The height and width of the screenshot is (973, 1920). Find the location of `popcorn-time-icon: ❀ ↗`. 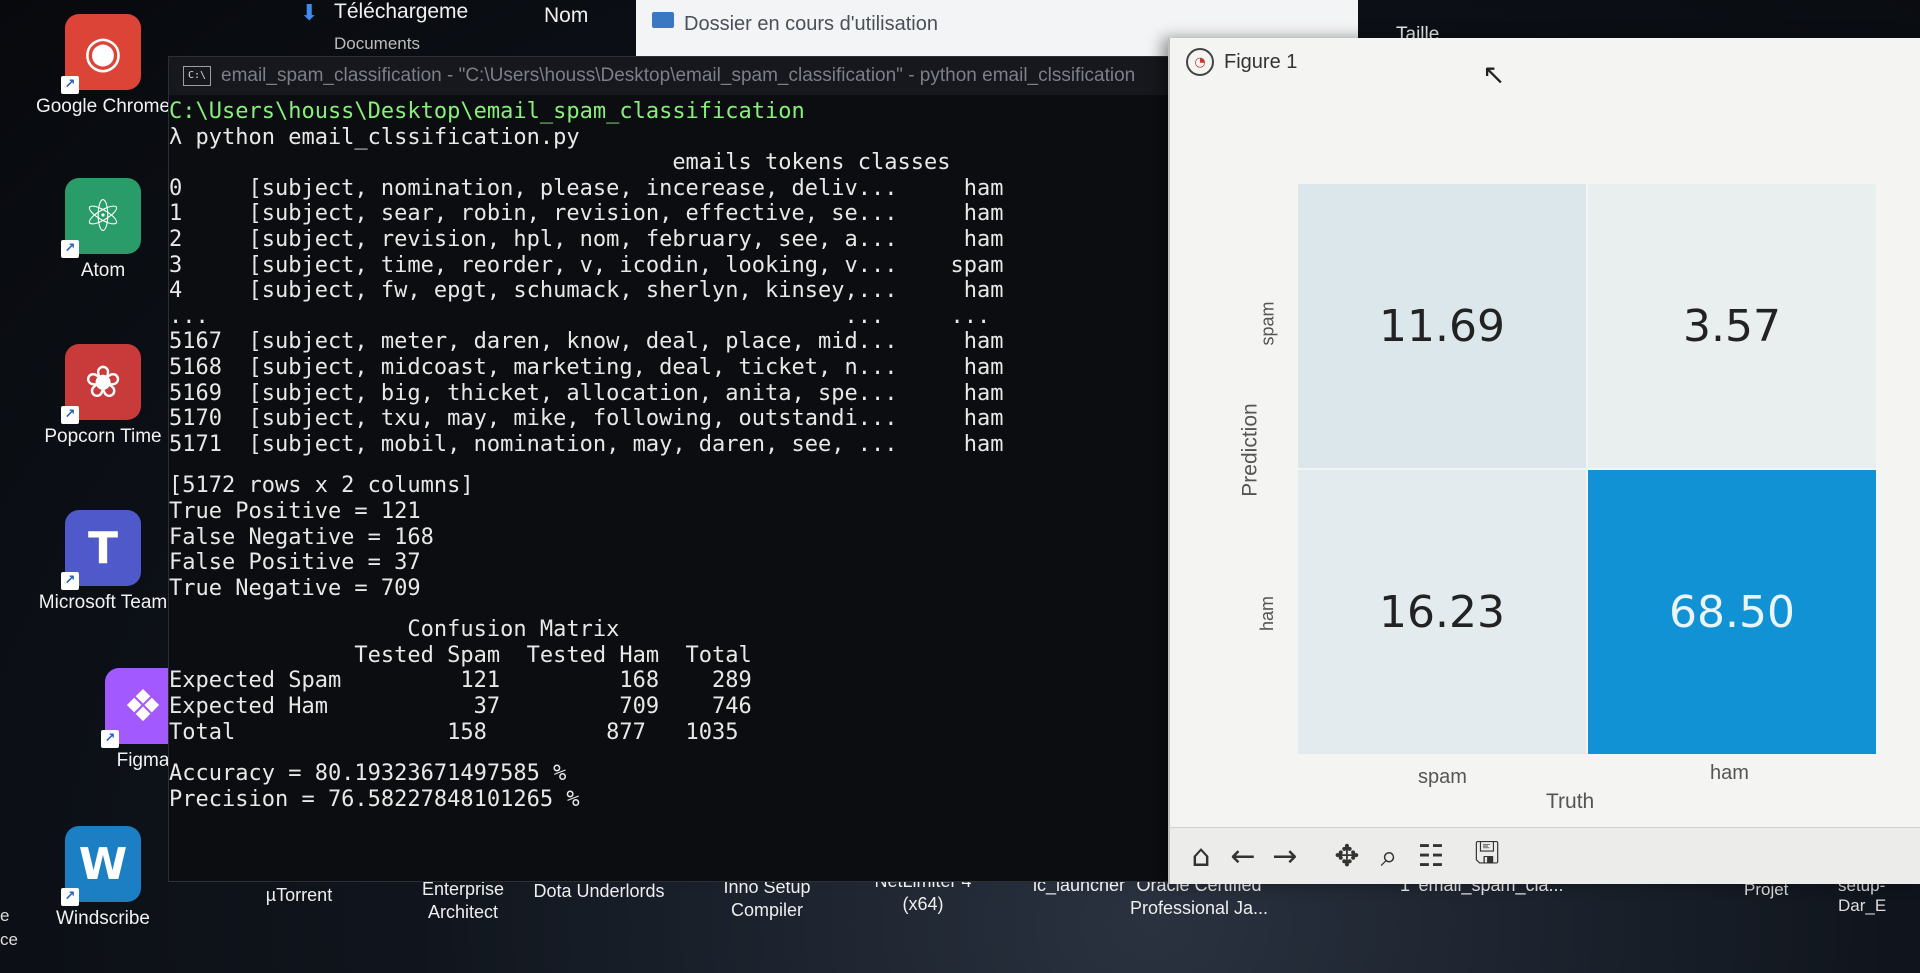

popcorn-time-icon: ❀ ↗ is located at coordinates (101, 384).